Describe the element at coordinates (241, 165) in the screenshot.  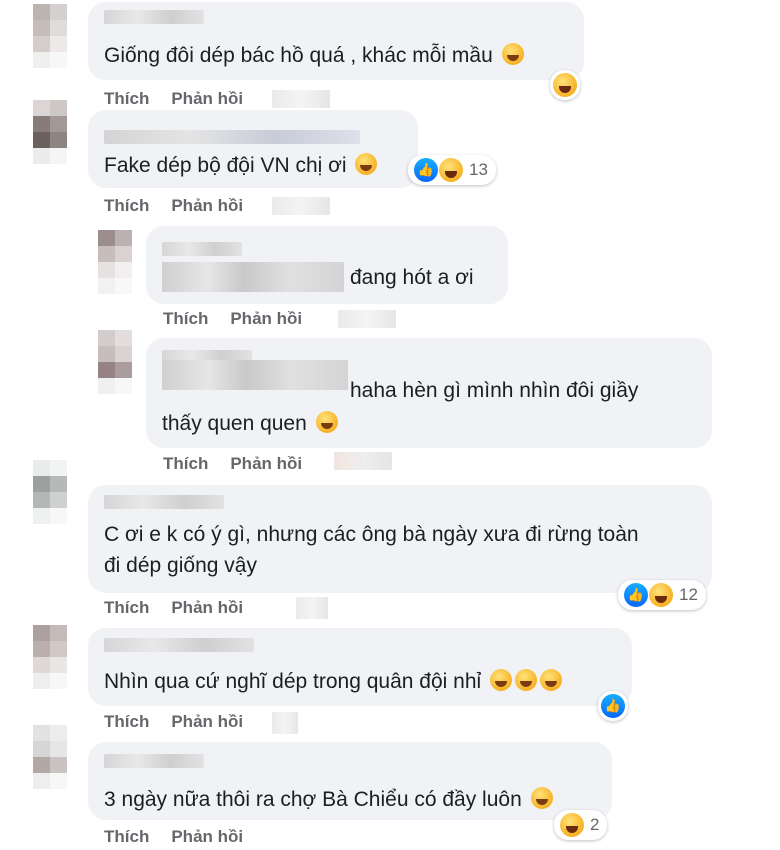
I see `comment-text: Fake dép bộ đội VN chị ơi` at that location.